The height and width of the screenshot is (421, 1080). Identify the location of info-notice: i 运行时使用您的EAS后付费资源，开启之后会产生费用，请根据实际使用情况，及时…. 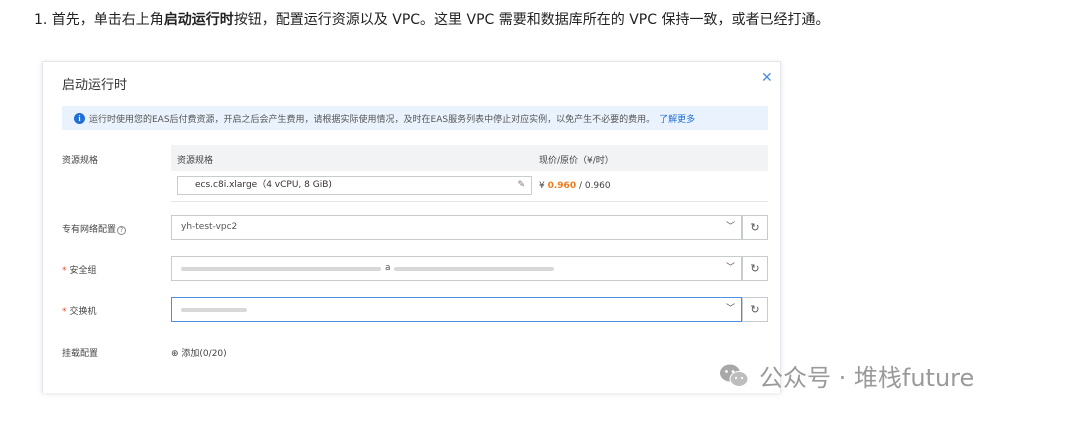
(415, 118).